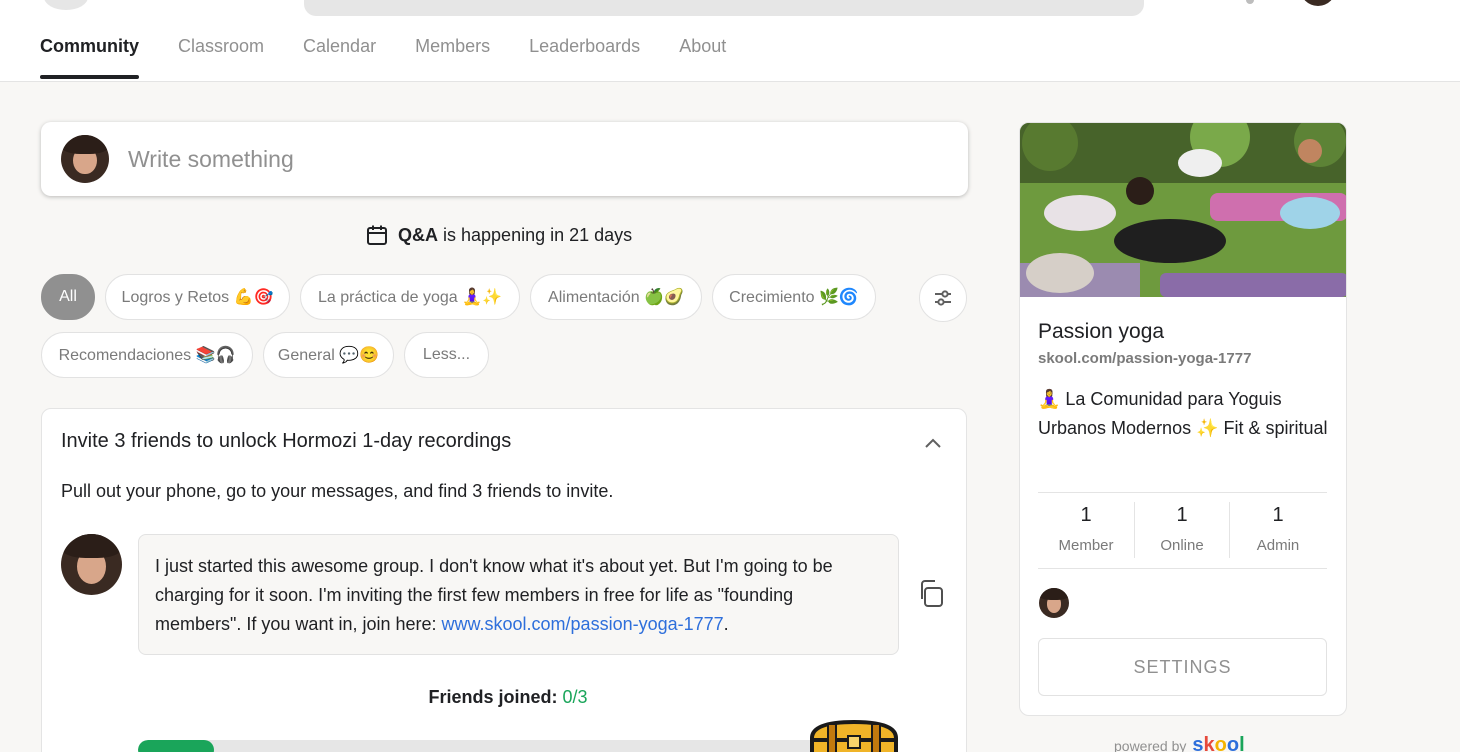 This screenshot has width=1460, height=752. Describe the element at coordinates (1250, 2) in the screenshot. I see `notification-dot` at that location.